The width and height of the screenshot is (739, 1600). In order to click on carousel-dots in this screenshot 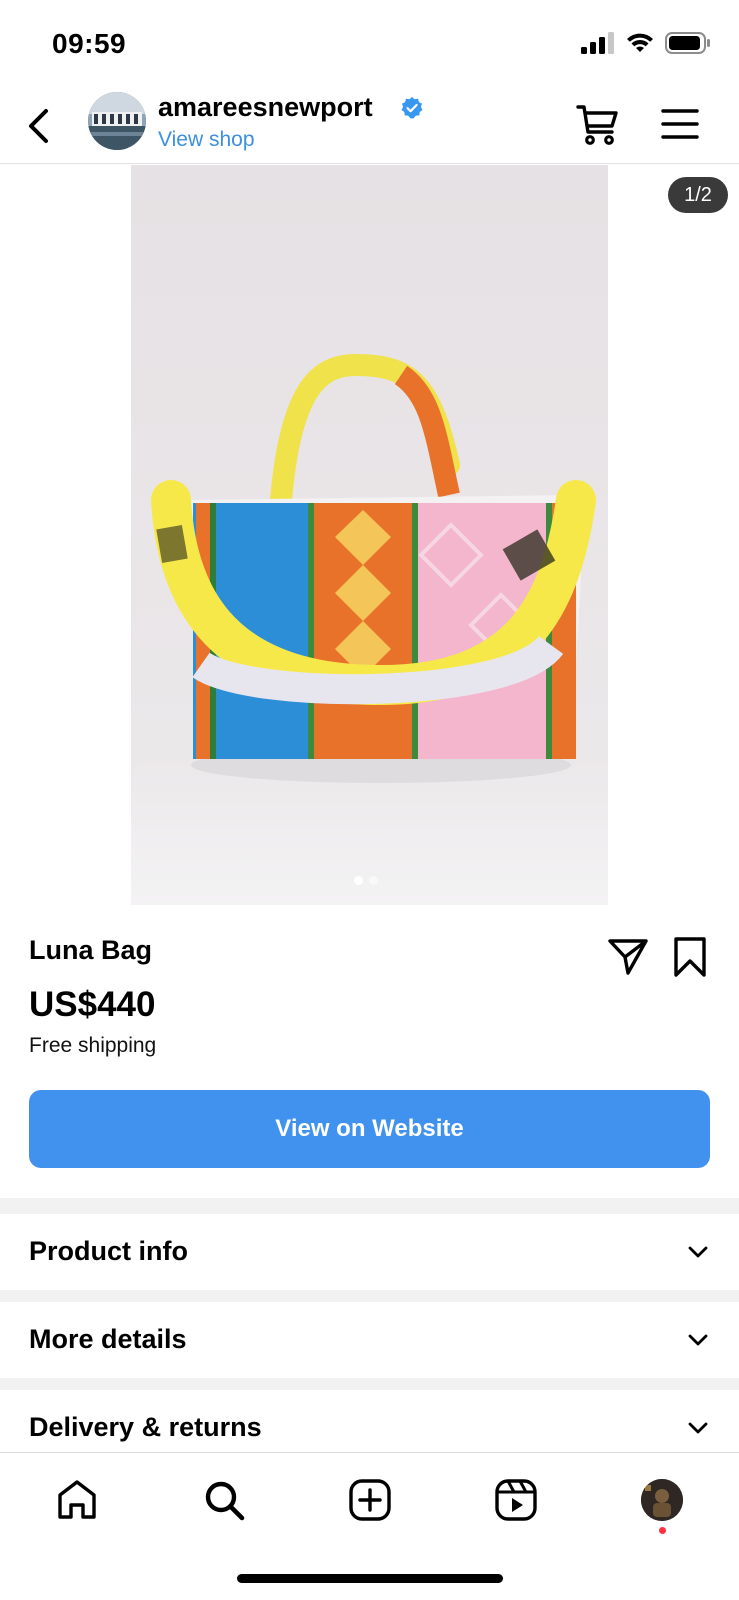, I will do `click(366, 880)`.